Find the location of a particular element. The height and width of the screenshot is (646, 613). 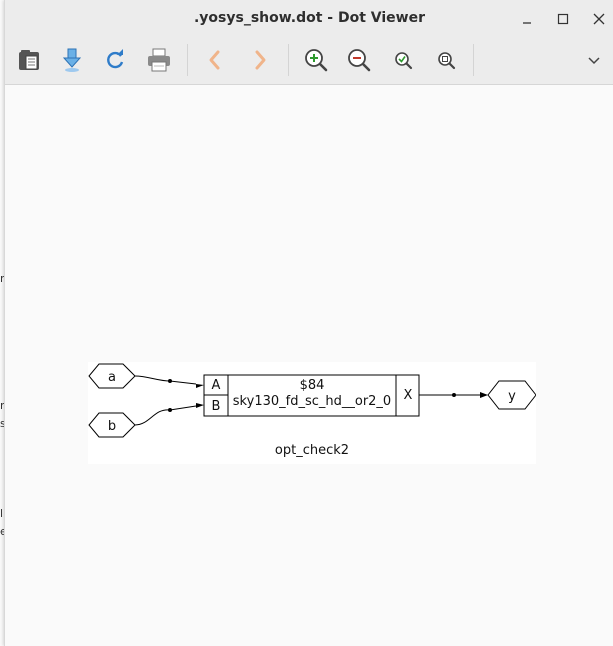

cell-port-B: B is located at coordinates (216, 406).